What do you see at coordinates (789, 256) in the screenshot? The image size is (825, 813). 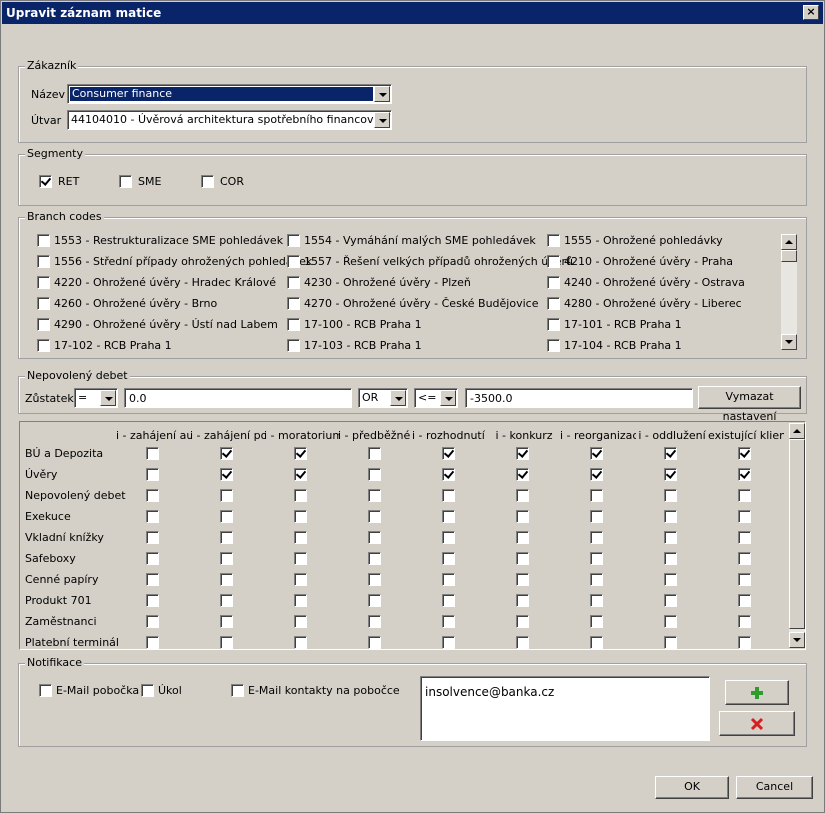 I see `scroll-thumb` at bounding box center [789, 256].